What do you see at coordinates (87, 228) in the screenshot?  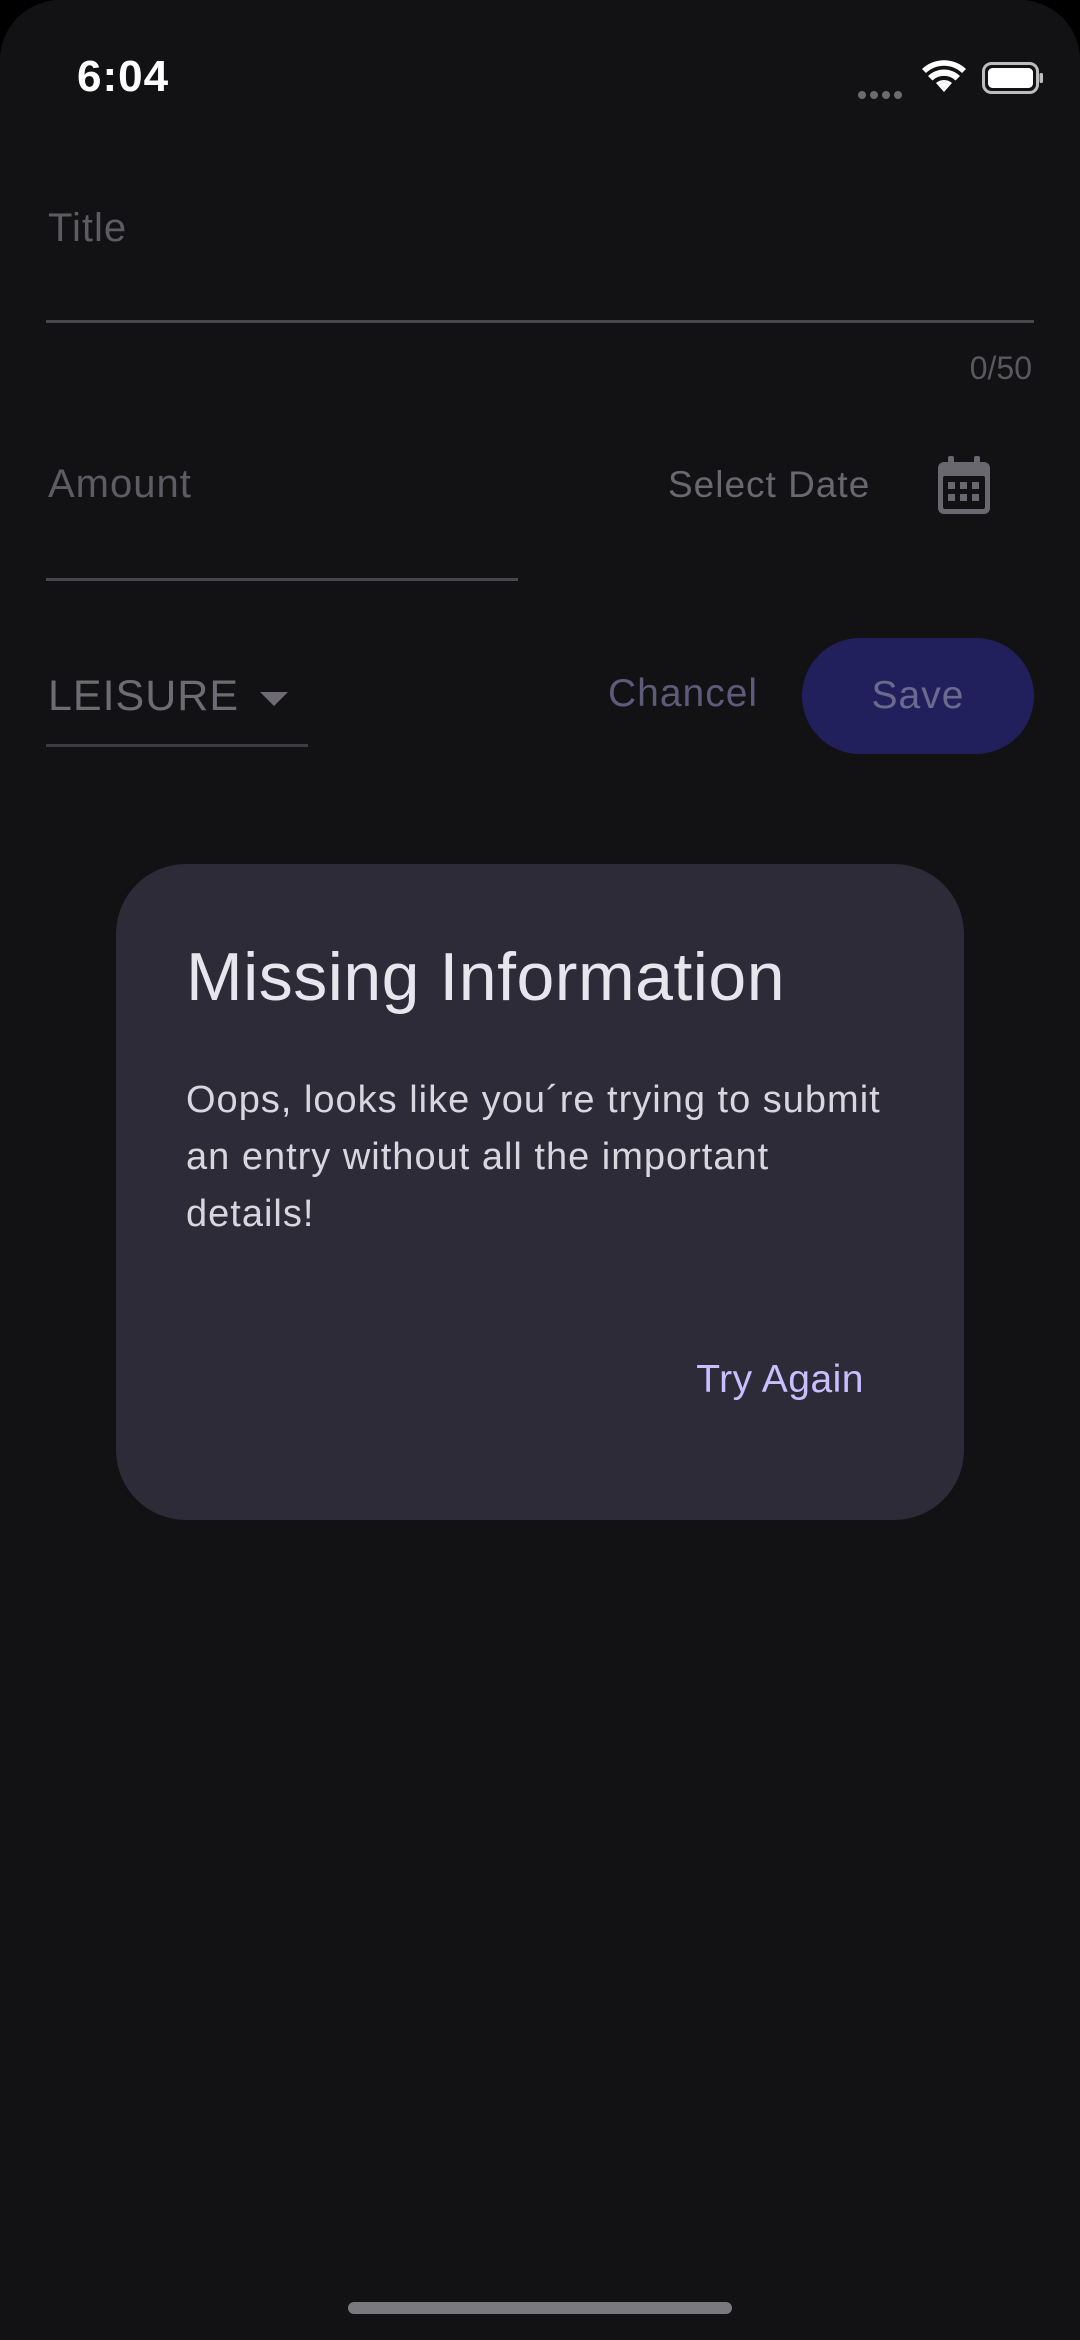 I see `title-field: Title` at bounding box center [87, 228].